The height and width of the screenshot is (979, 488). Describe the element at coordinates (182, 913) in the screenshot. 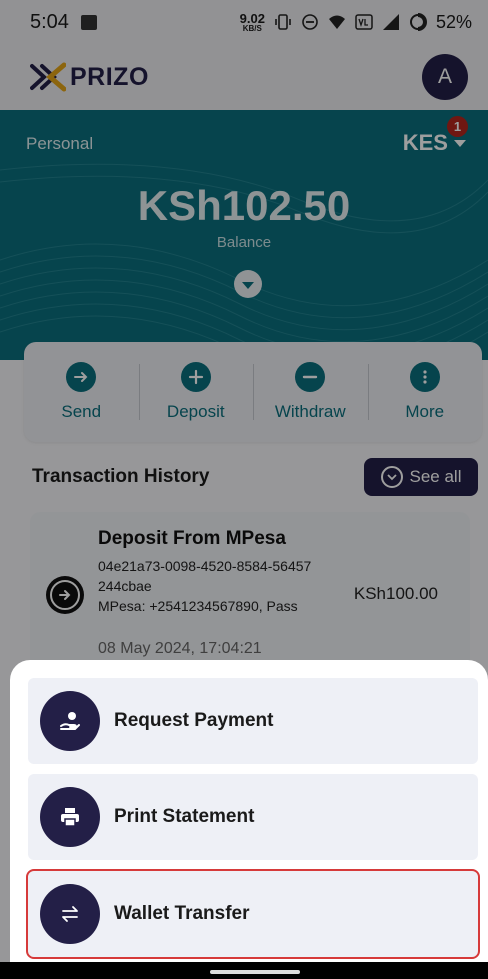

I see `wallet-transfer-label: Wallet Transfer` at that location.